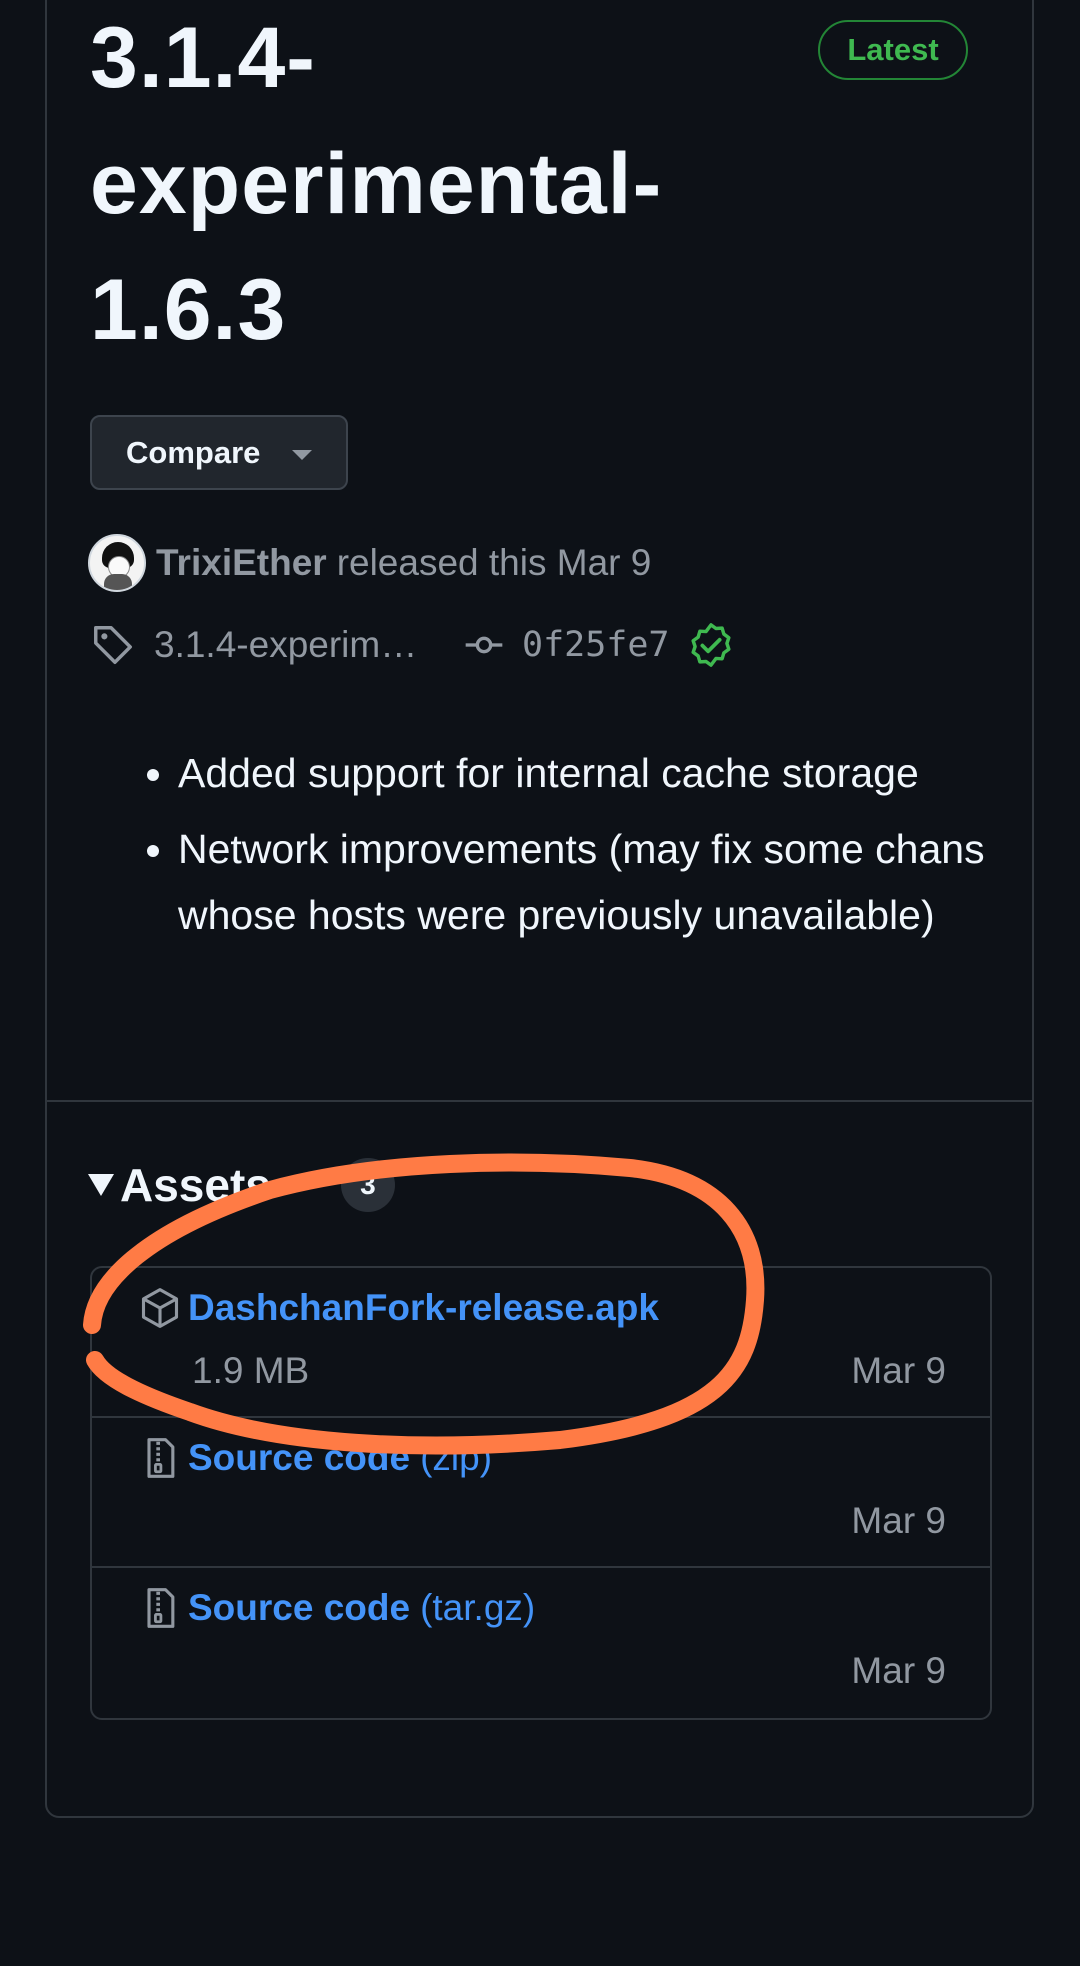 Image resolution: width=1080 pixels, height=1966 pixels. What do you see at coordinates (376, 184) in the screenshot?
I see `release-title-text: 3.1.4-experimental-1.6.3` at bounding box center [376, 184].